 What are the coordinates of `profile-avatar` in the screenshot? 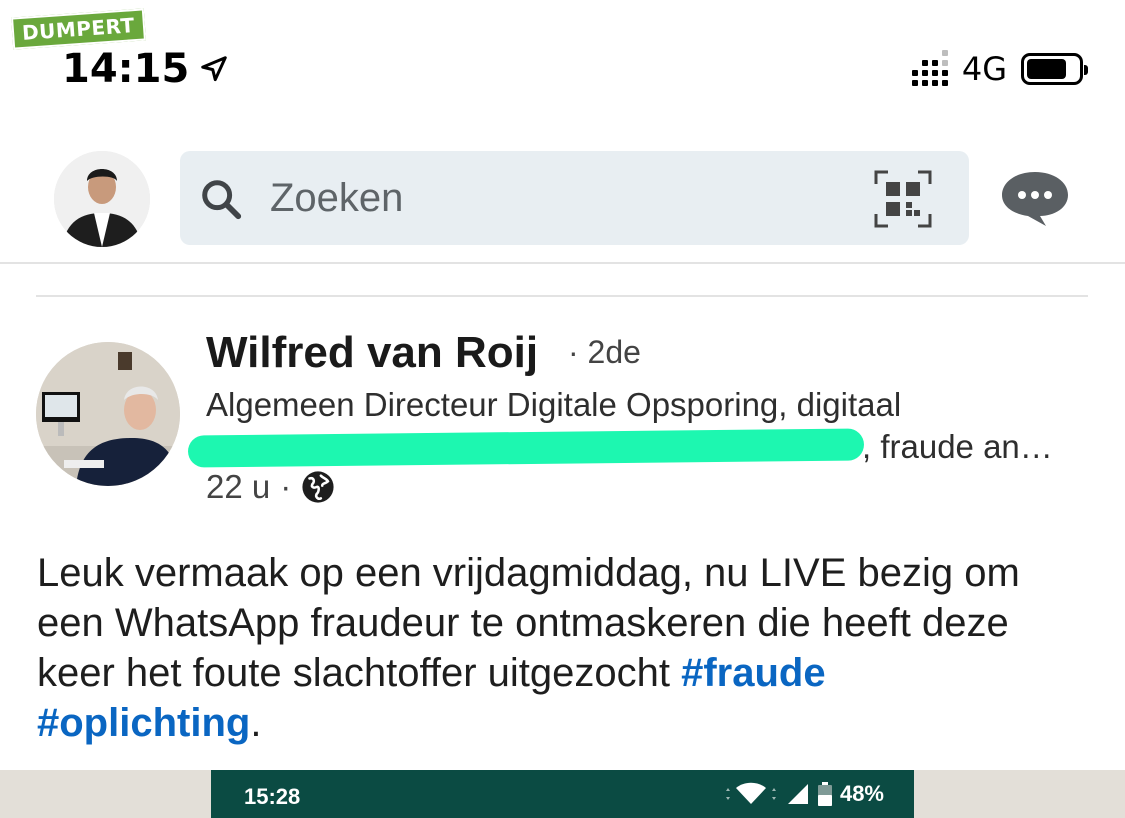 It's located at (102, 199).